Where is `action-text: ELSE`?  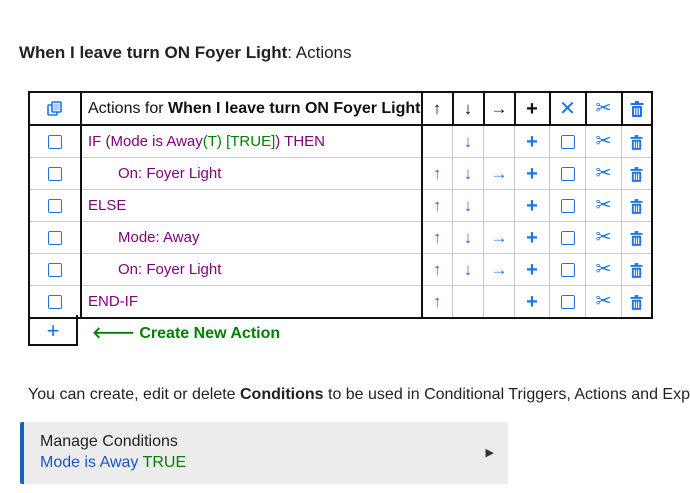 action-text: ELSE is located at coordinates (251, 205).